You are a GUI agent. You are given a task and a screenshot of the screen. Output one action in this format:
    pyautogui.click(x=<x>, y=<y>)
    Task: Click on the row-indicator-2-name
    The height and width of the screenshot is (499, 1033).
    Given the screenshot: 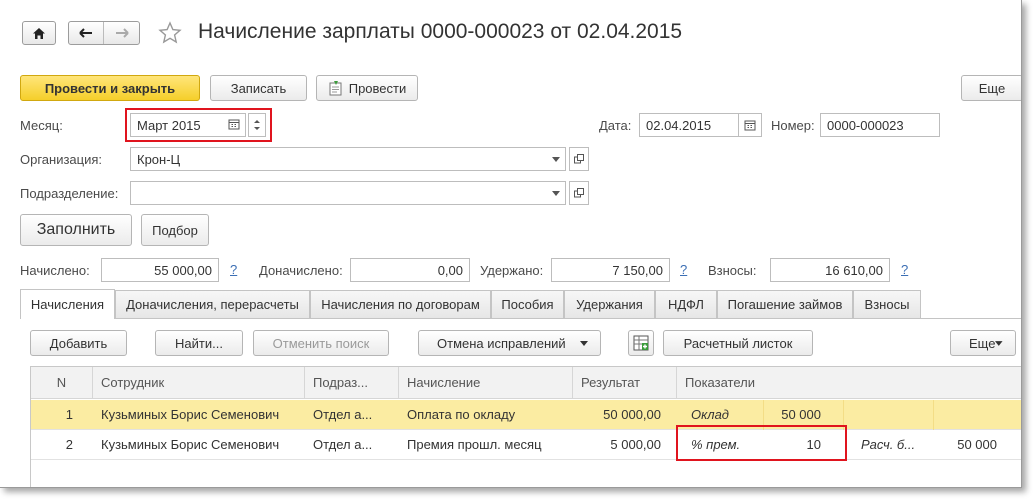 What is the action you would take?
    pyautogui.click(x=891, y=414)
    